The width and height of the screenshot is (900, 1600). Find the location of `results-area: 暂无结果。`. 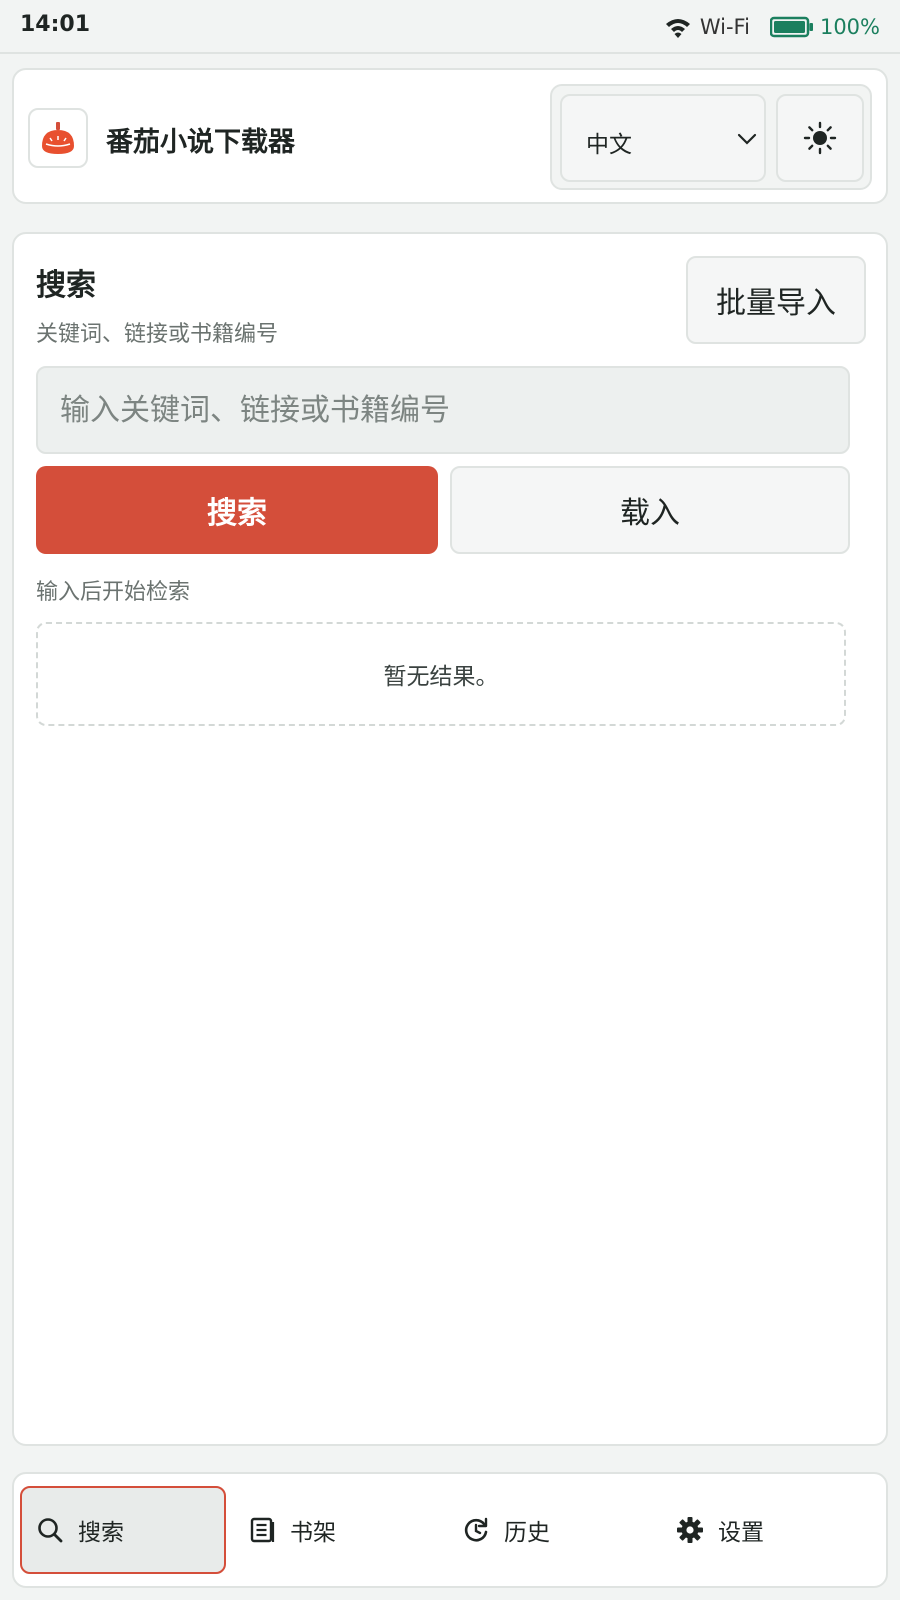

results-area: 暂无结果。 is located at coordinates (441, 674).